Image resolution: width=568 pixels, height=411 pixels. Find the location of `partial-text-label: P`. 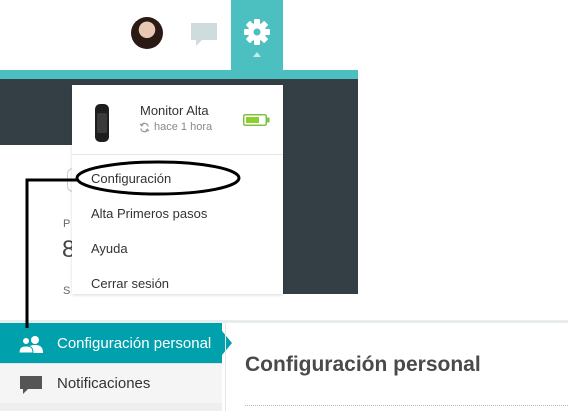

partial-text-label: P is located at coordinates (67, 224).